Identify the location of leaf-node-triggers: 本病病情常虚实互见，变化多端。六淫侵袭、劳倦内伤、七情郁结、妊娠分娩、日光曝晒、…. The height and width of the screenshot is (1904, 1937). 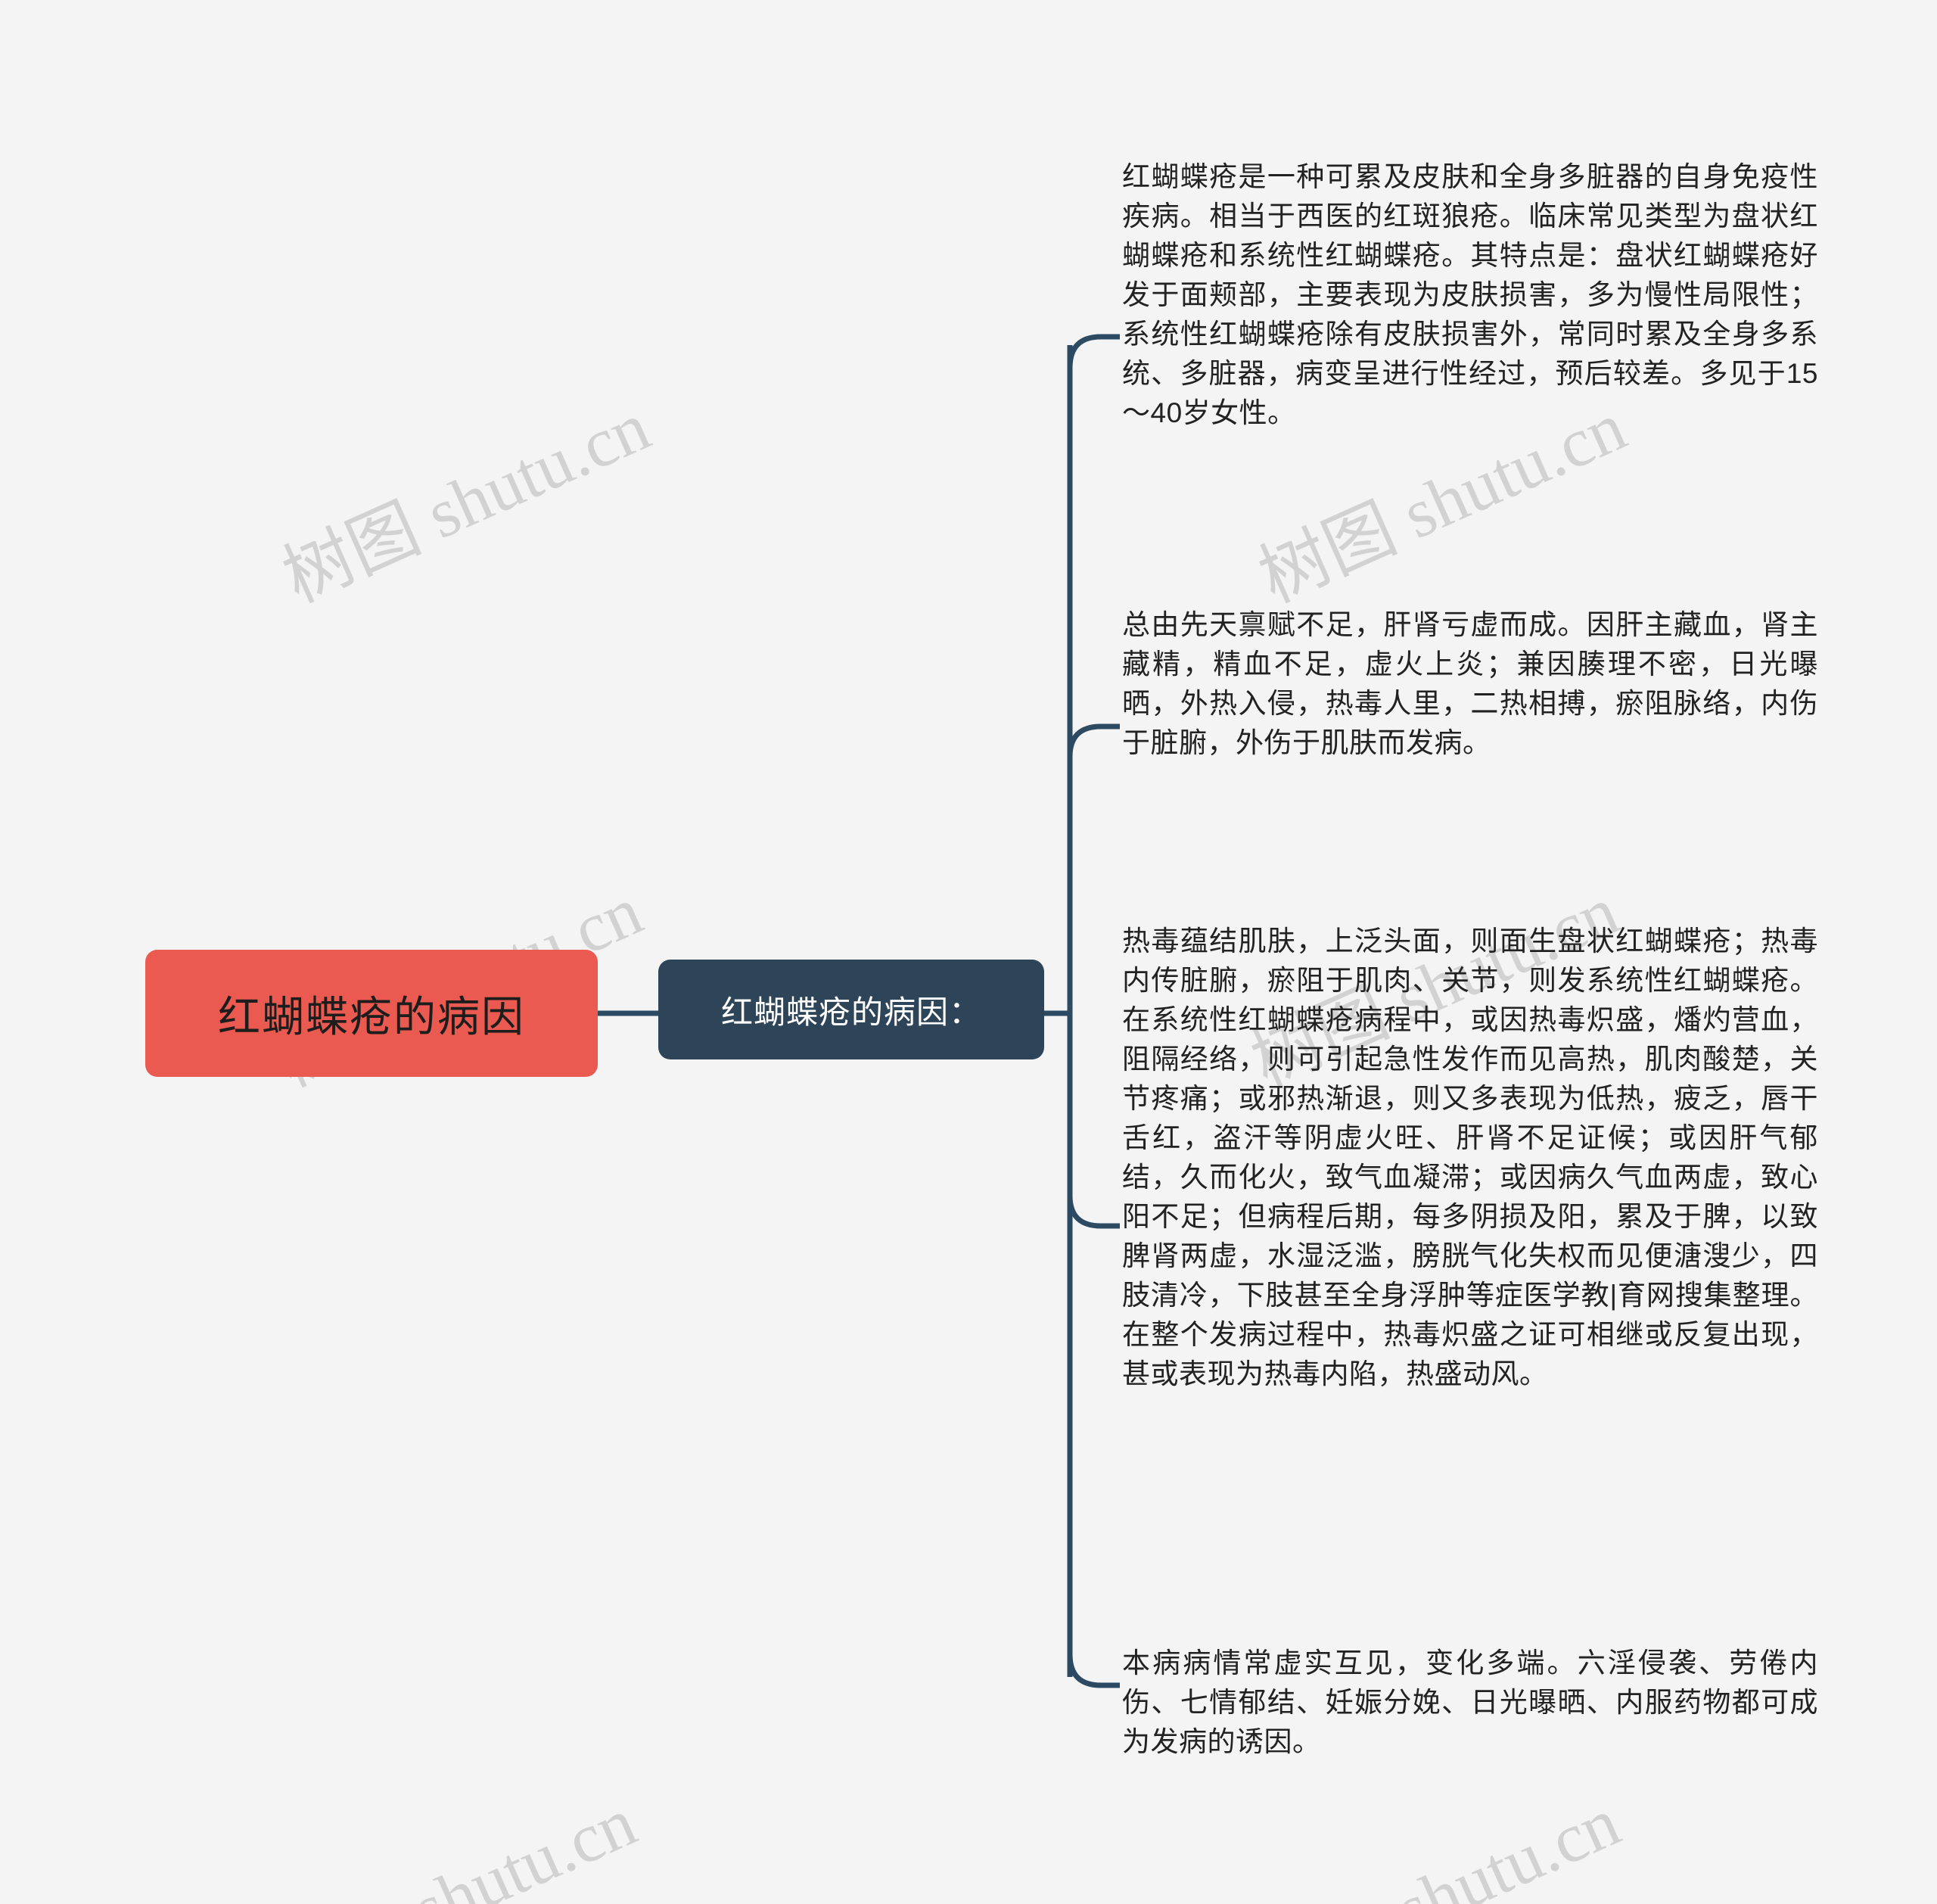
(1470, 1703).